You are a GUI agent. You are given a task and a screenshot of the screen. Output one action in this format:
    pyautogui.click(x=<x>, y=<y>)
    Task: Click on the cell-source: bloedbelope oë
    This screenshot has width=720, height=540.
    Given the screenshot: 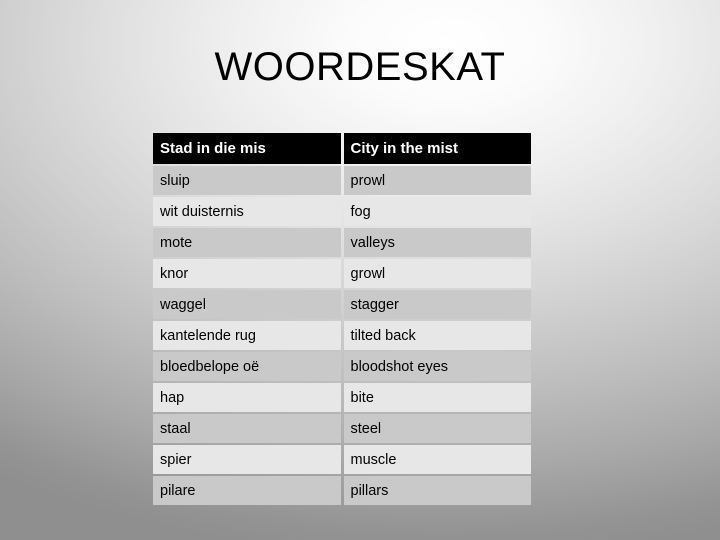 What is the action you would take?
    pyautogui.click(x=247, y=366)
    